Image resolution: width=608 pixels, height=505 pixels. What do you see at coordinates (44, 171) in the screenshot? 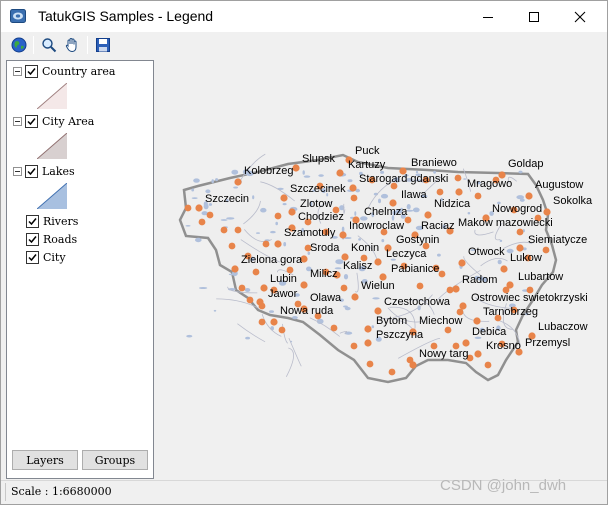
I see `legend-layer-lakes: Lakes` at bounding box center [44, 171].